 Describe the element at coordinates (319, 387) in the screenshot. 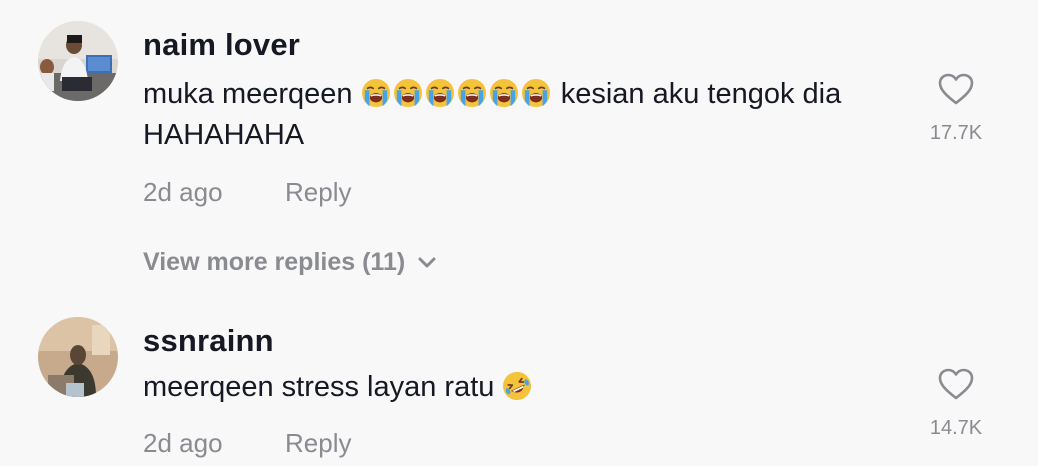

I see `comment-text-start: meerqeen stress layan ratu` at that location.